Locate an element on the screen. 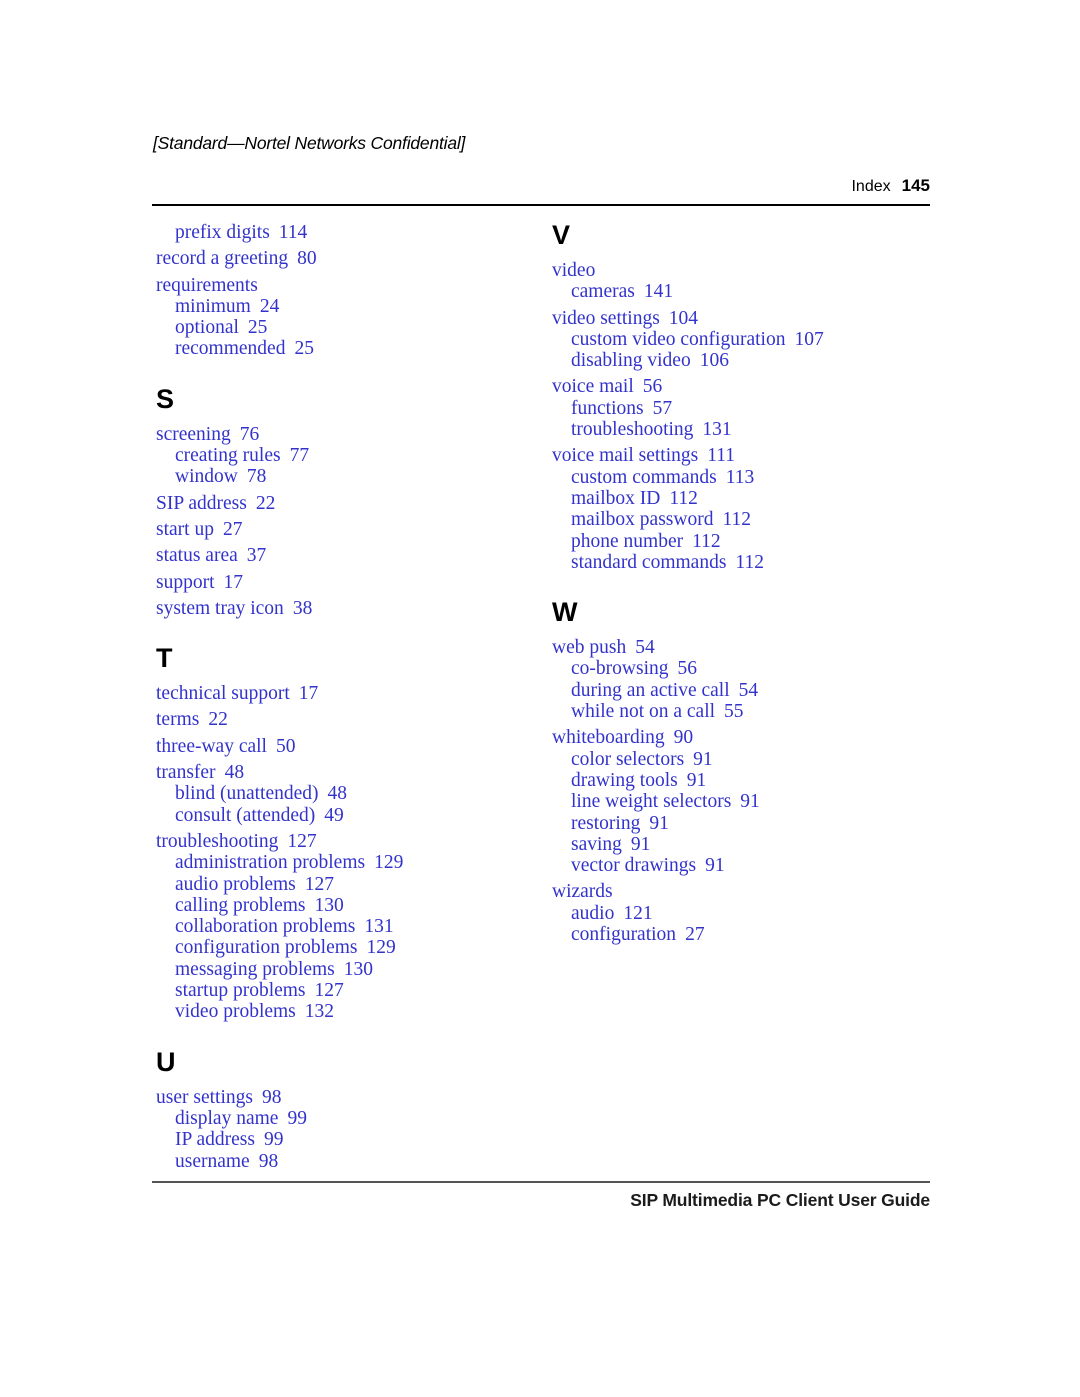 The width and height of the screenshot is (1080, 1397). index-entry: three-way call 50 is located at coordinates (351, 746).